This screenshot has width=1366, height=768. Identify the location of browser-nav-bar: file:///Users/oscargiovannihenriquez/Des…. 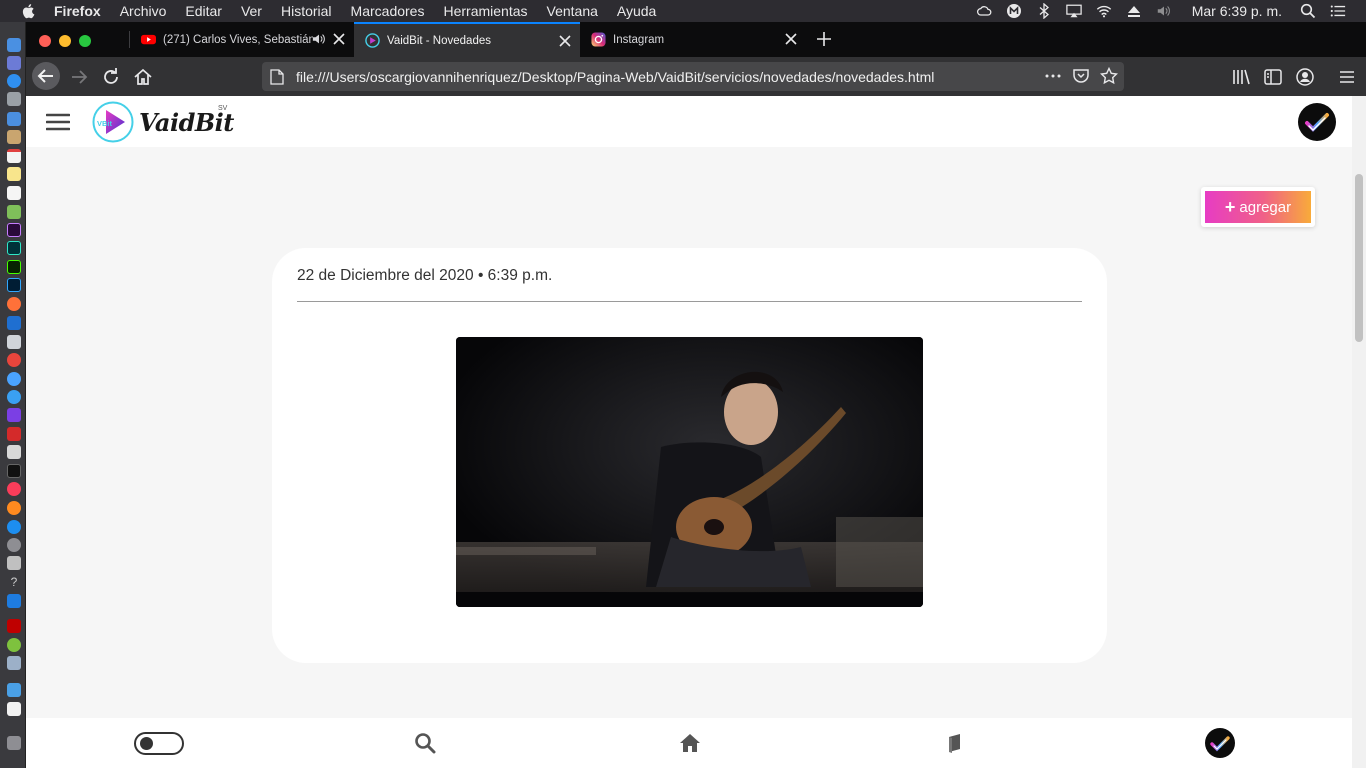
(696, 76).